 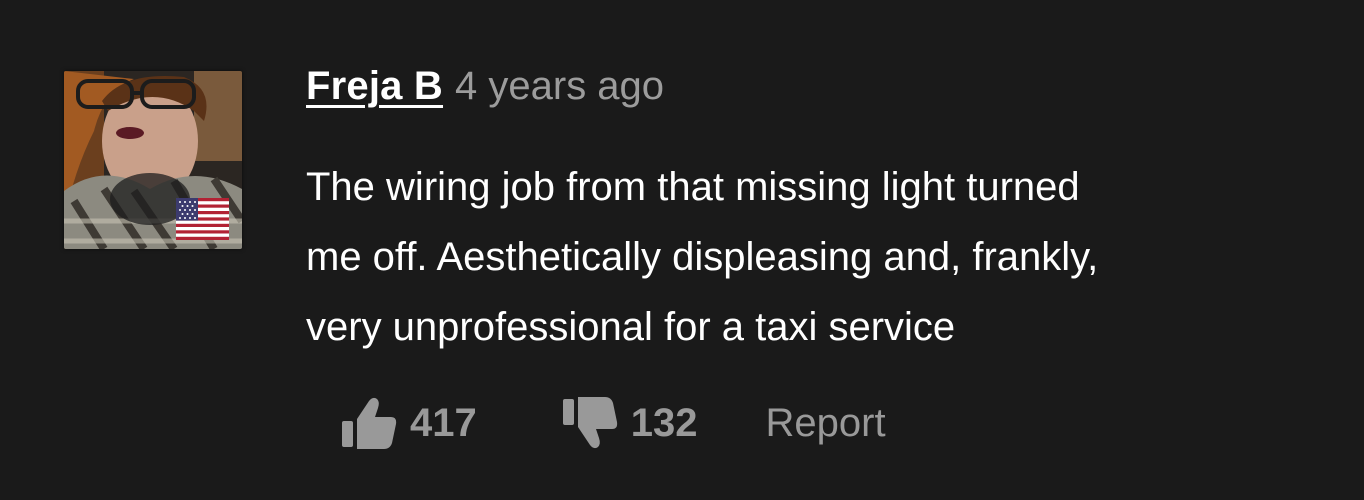 What do you see at coordinates (443, 422) in the screenshot?
I see `upvote-count: 417` at bounding box center [443, 422].